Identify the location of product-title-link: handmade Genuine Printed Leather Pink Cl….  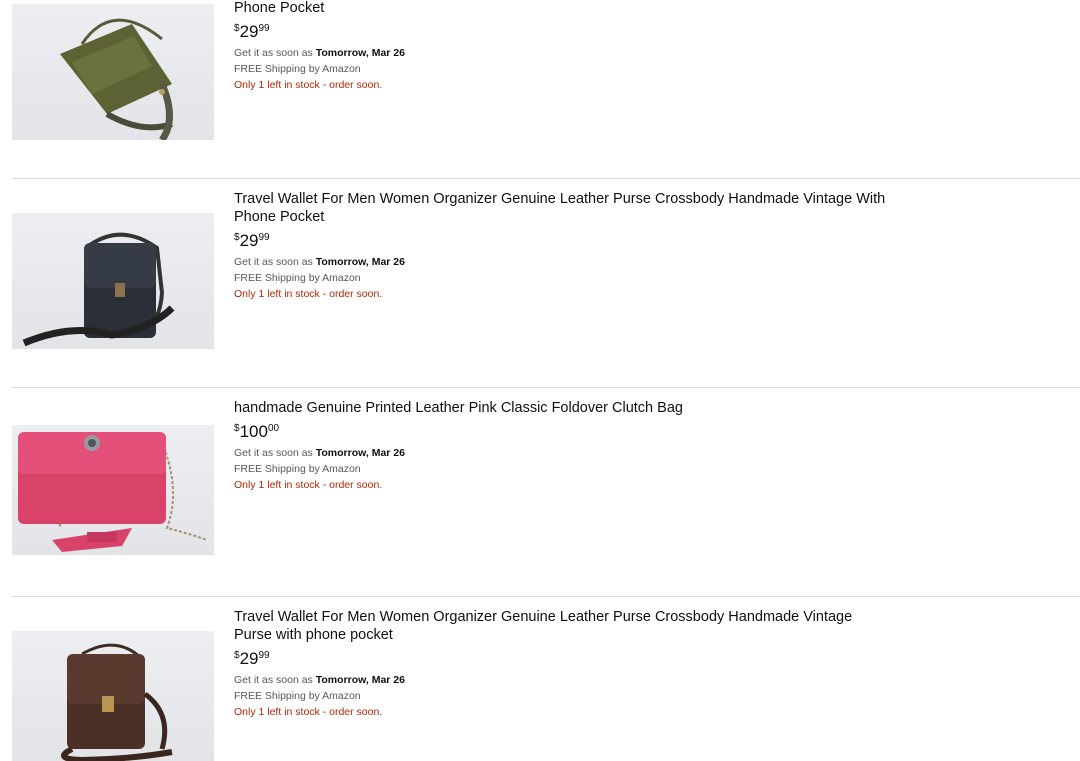
(564, 408).